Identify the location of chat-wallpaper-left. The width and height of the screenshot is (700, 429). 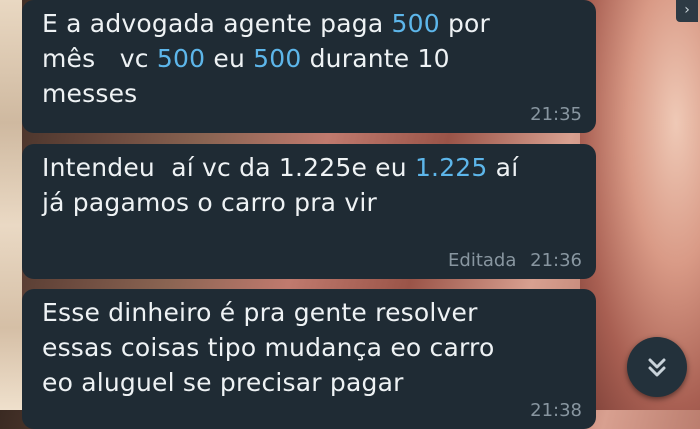
(11, 205).